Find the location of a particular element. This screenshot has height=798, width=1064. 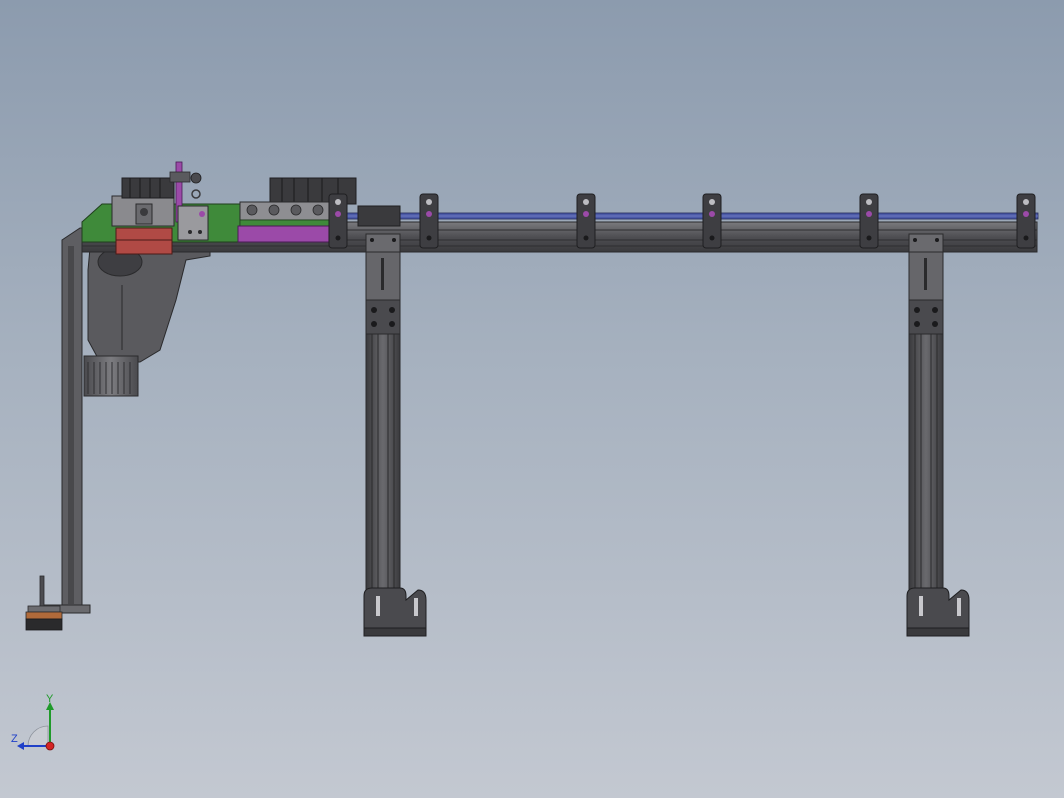

leveling-foot is located at coordinates (44, 603).